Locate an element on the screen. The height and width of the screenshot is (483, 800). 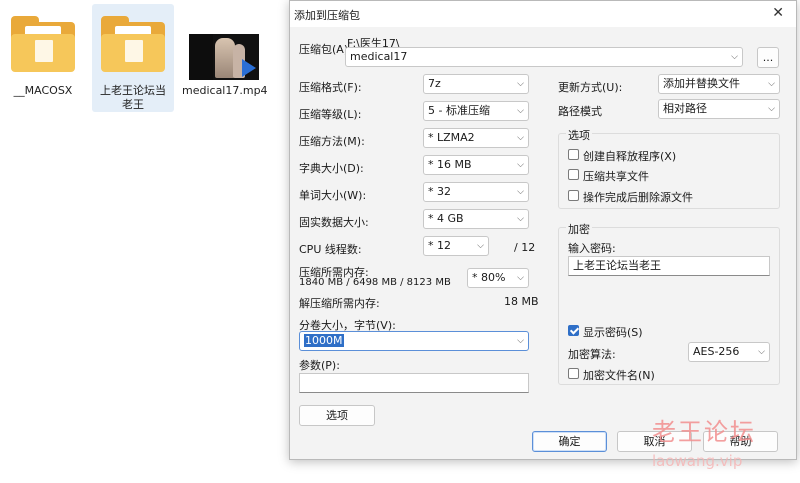
watermark-text: 老王论坛 is located at coordinates (704, 432).